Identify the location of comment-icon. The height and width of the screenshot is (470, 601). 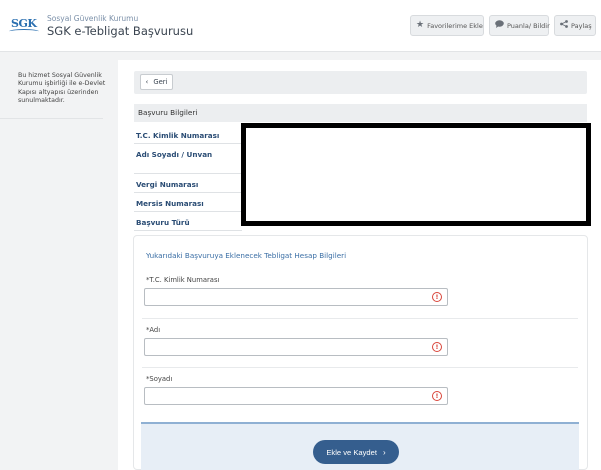
(499, 25).